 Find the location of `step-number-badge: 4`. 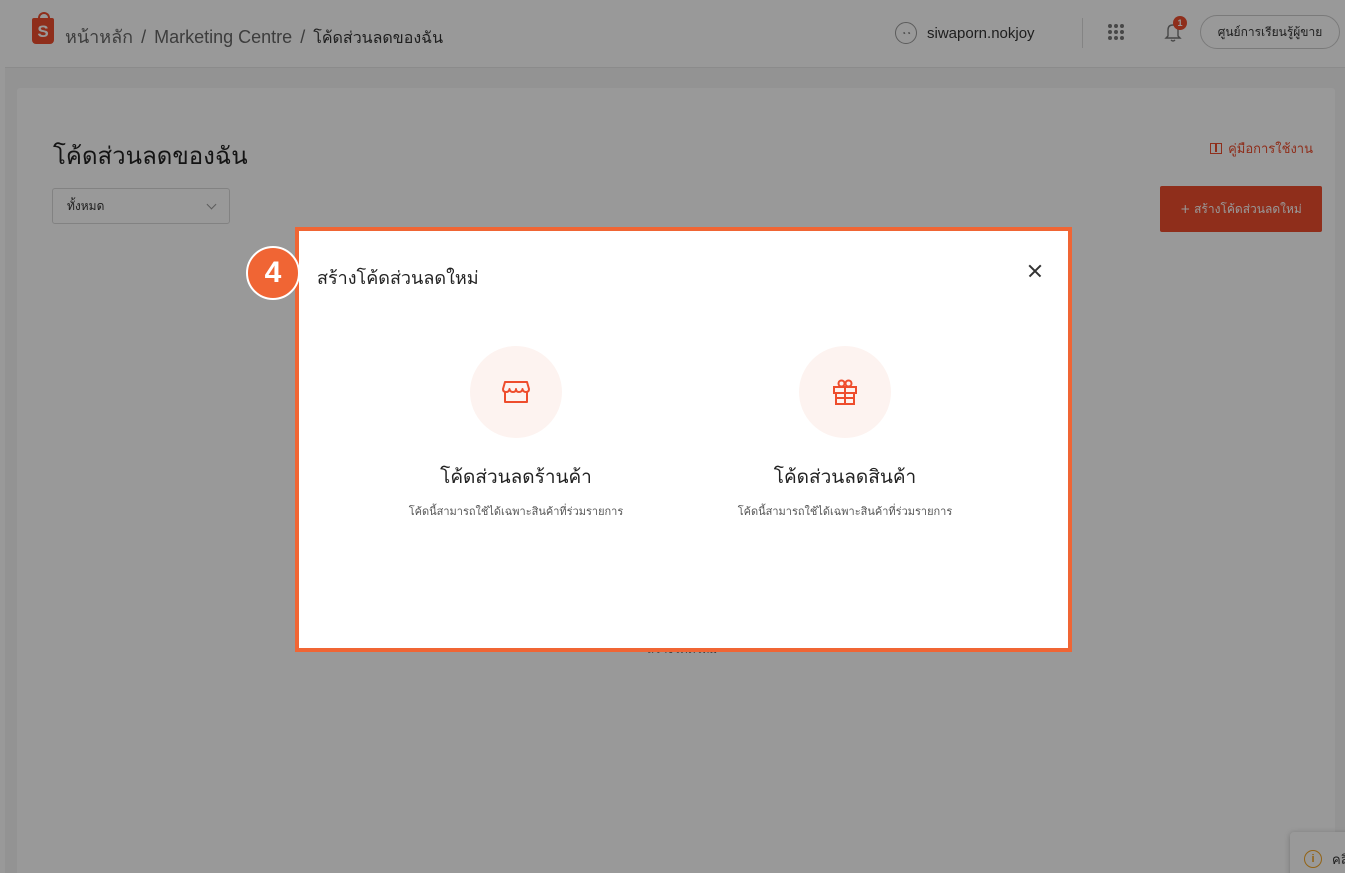

step-number-badge: 4 is located at coordinates (273, 273).